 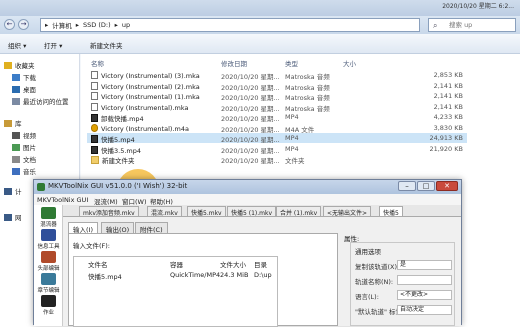 I want to click on minimize-button: –, so click(x=407, y=186).